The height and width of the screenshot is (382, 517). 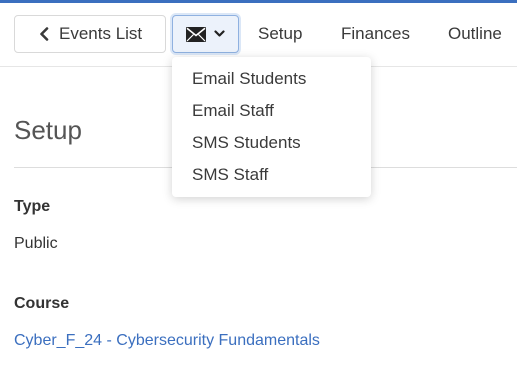 I want to click on chevron-down-icon, so click(x=219, y=34).